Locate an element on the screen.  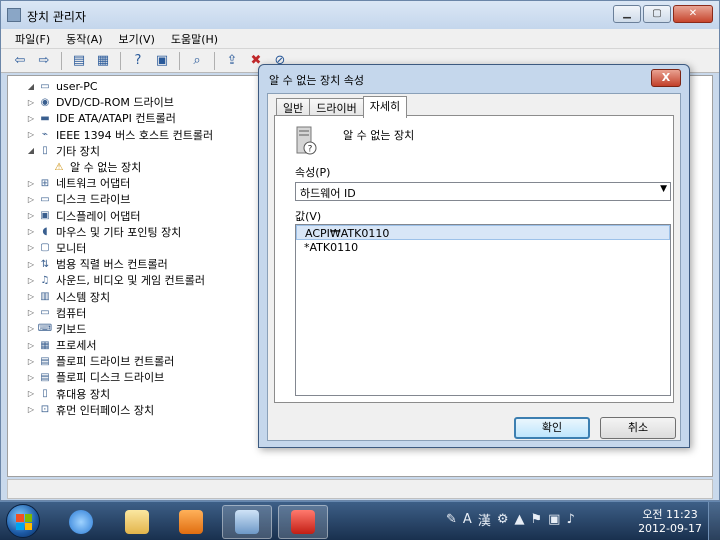
tree-item: ▷ ▥ 시스템 장치 is located at coordinates (118, 296).